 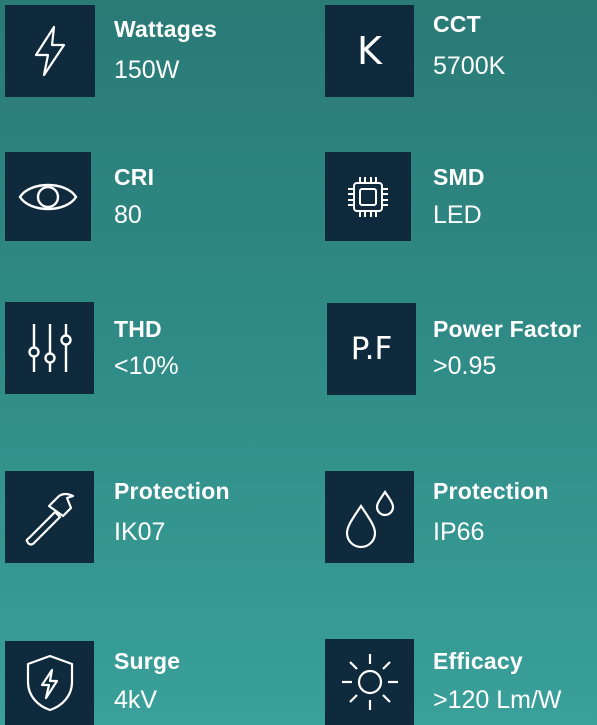 I want to click on spec-value: IK07, so click(x=140, y=532).